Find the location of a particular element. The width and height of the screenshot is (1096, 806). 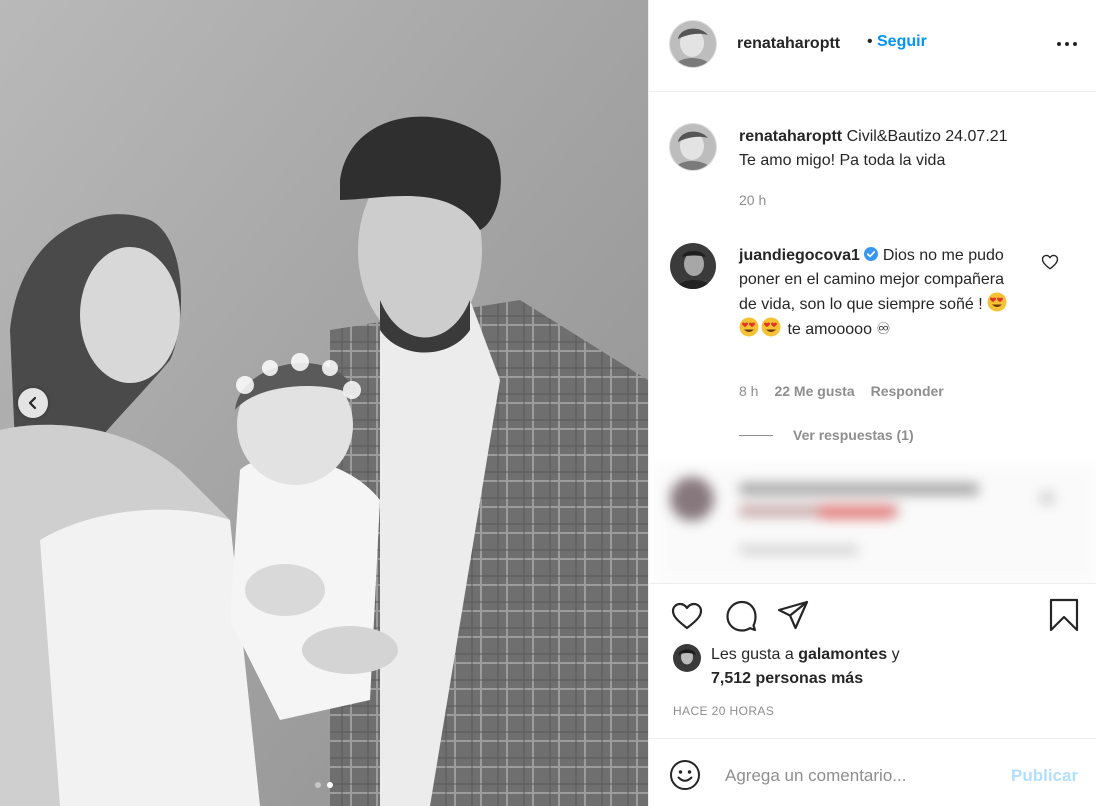

save-button is located at coordinates (1064, 615).